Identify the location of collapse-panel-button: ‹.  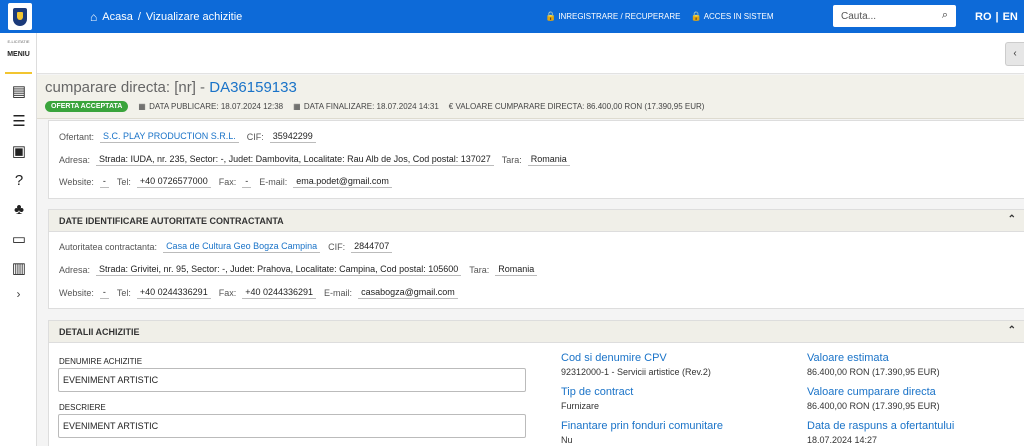
(1014, 54).